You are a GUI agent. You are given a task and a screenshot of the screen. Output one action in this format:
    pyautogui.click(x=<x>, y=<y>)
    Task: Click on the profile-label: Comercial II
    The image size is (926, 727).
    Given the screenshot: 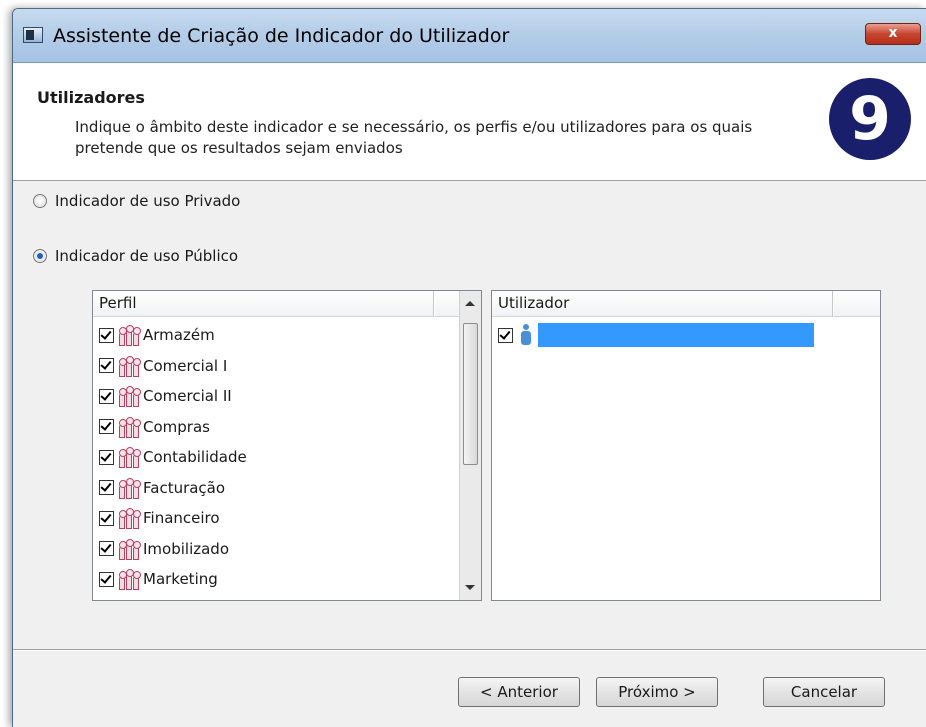 What is the action you would take?
    pyautogui.click(x=187, y=396)
    